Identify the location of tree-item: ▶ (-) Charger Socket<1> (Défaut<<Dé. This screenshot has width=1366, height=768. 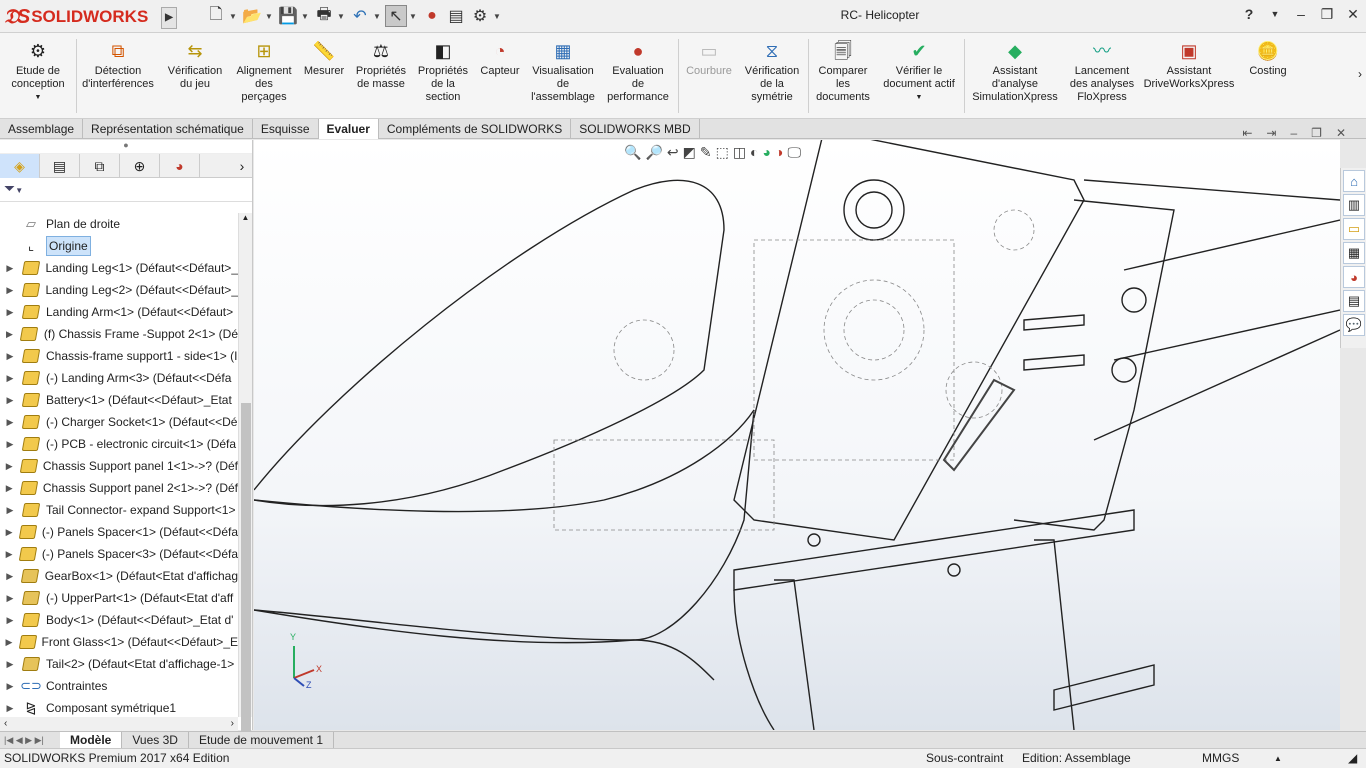
(119, 422).